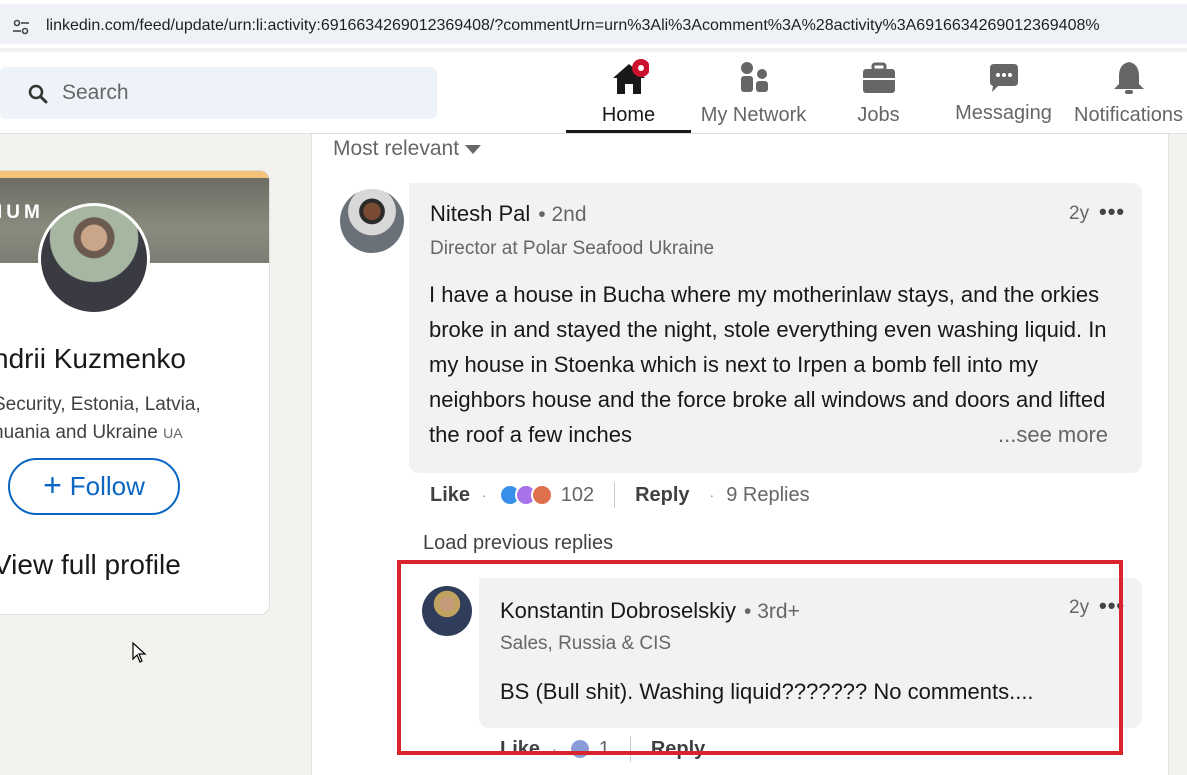 Image resolution: width=1187 pixels, height=775 pixels. Describe the element at coordinates (450, 495) in the screenshot. I see `like-button: Like` at that location.